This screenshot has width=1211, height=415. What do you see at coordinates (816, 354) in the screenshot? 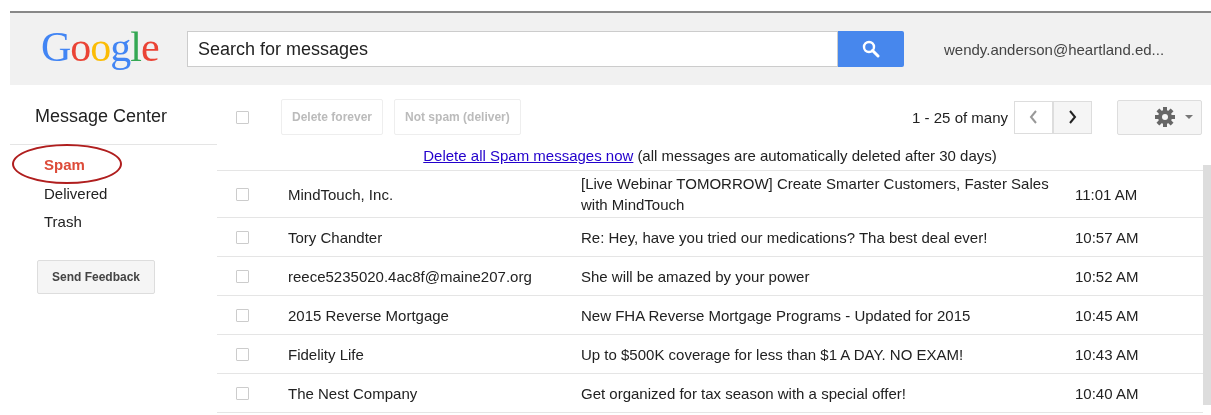
I see `message-subject: Up to $500K coverage for less than $1 A DAY. NO EXAM!` at bounding box center [816, 354].